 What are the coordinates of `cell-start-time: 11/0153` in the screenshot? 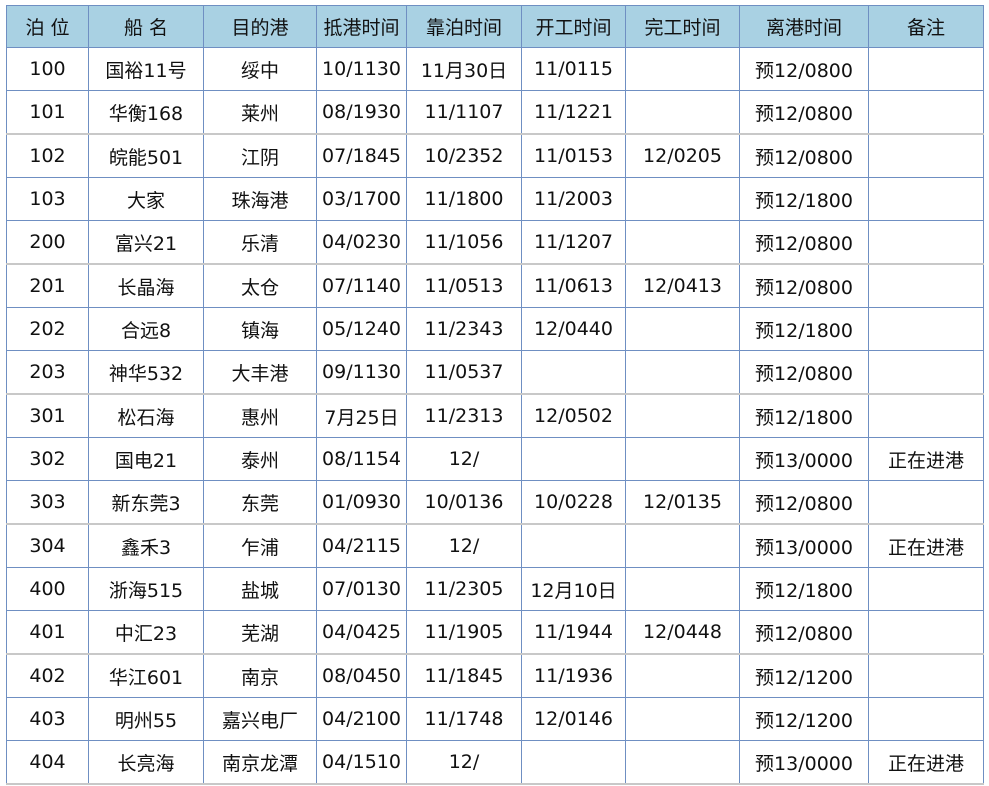 It's located at (573, 155).